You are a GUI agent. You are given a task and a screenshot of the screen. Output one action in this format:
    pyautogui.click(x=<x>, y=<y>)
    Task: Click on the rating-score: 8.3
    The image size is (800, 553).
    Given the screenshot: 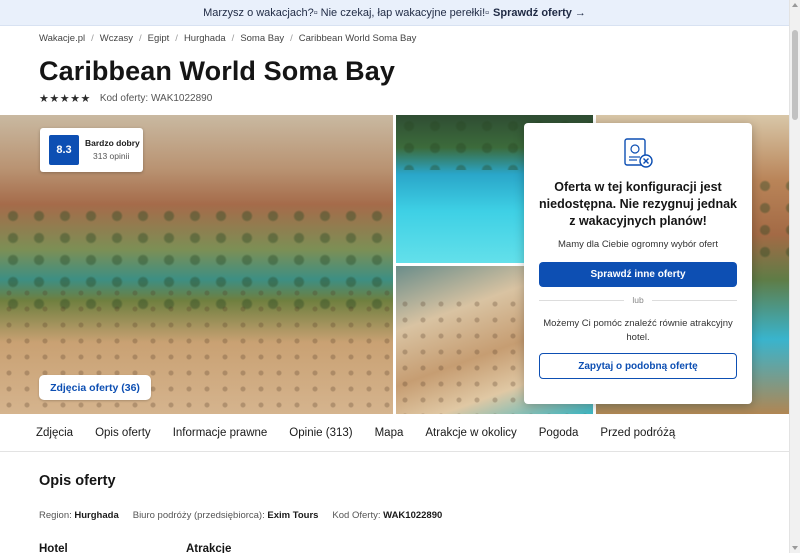 What is the action you would take?
    pyautogui.click(x=64, y=150)
    